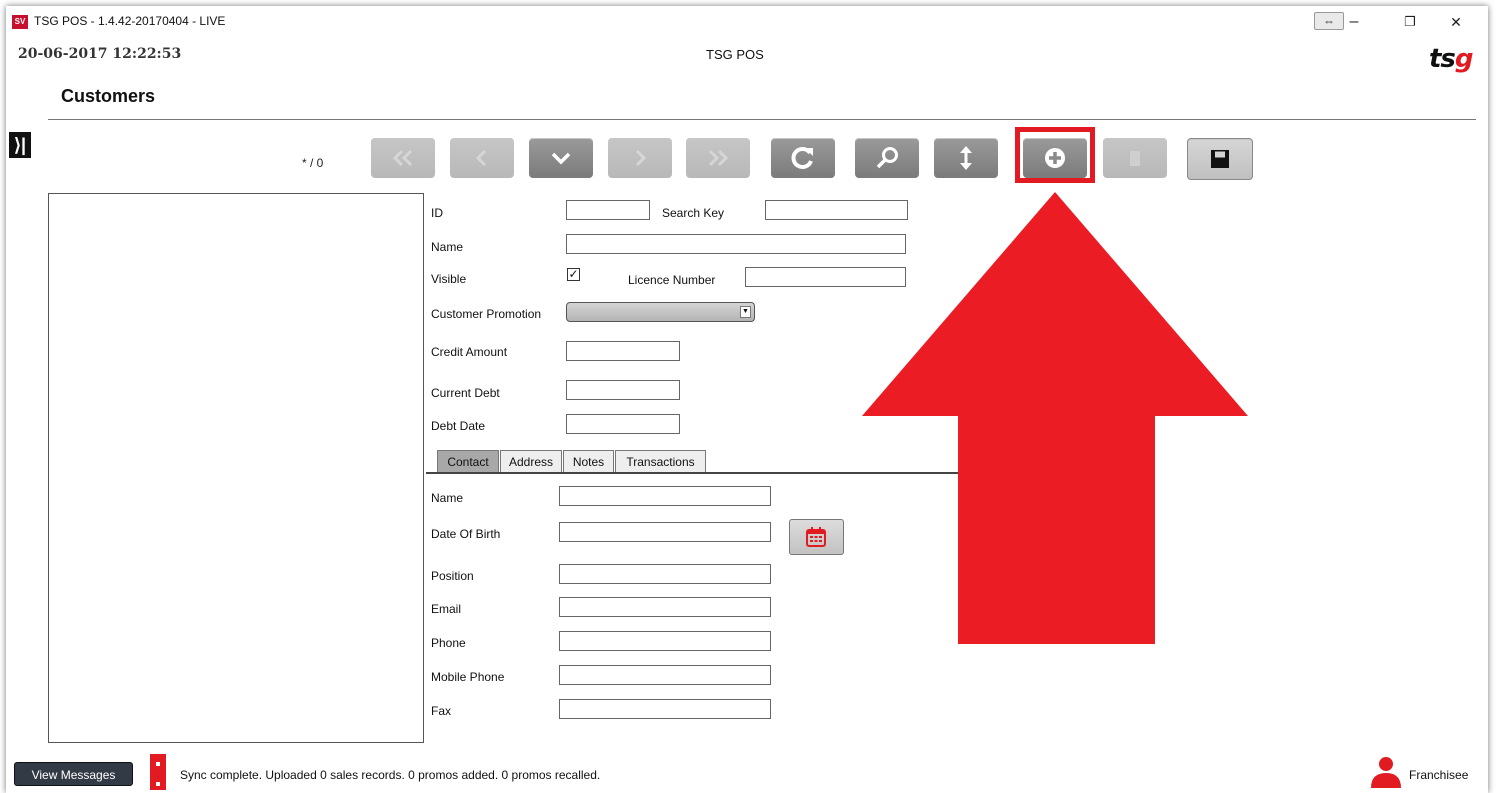 This screenshot has width=1496, height=793. I want to click on current-debt-label: Current Debt, so click(465, 393).